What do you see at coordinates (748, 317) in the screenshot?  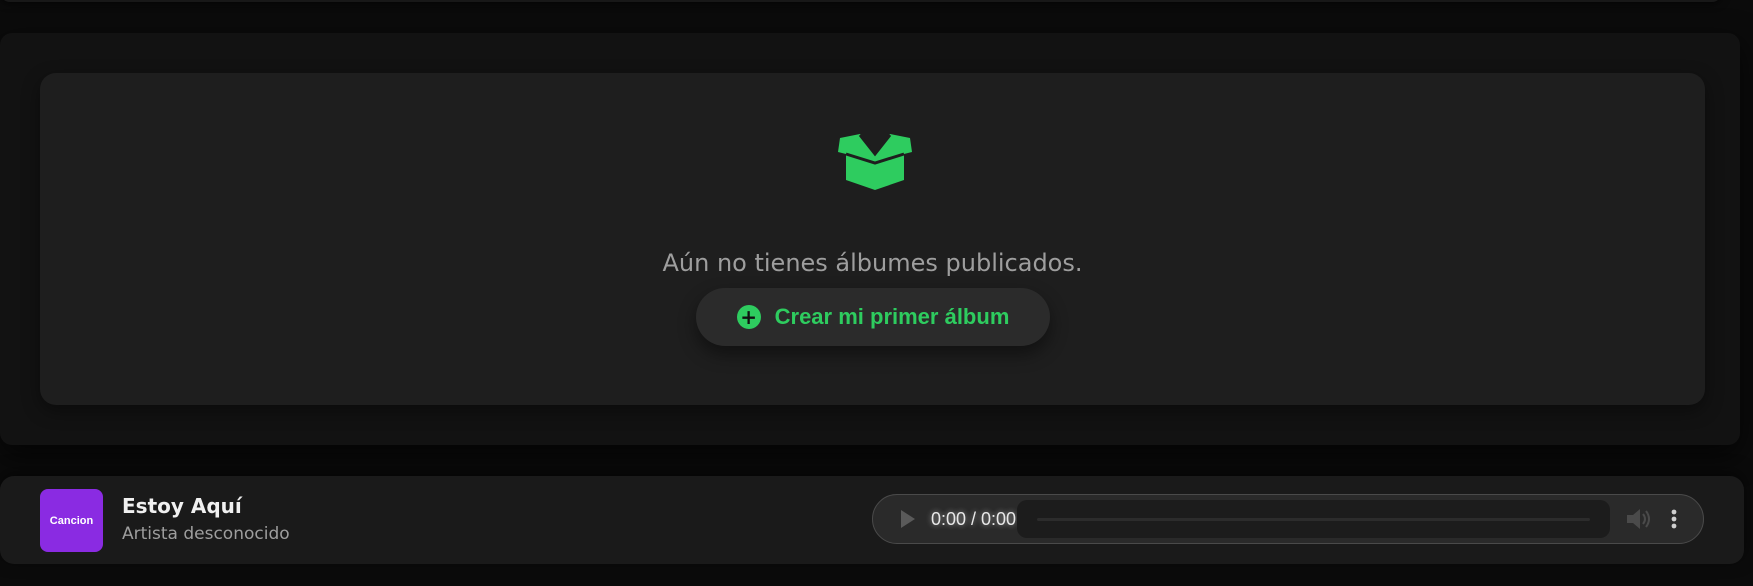 I see `plus-circle-icon: +` at bounding box center [748, 317].